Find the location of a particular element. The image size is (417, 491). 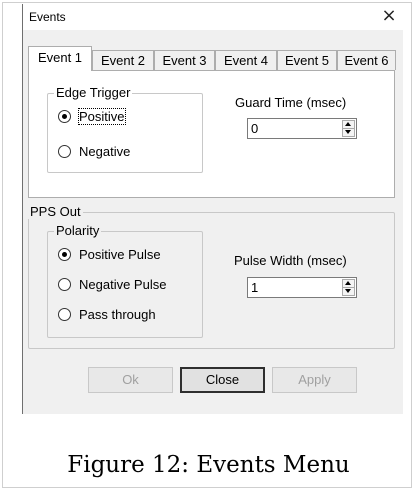

edge-trigger-title: Edge Trigger is located at coordinates (93, 92).